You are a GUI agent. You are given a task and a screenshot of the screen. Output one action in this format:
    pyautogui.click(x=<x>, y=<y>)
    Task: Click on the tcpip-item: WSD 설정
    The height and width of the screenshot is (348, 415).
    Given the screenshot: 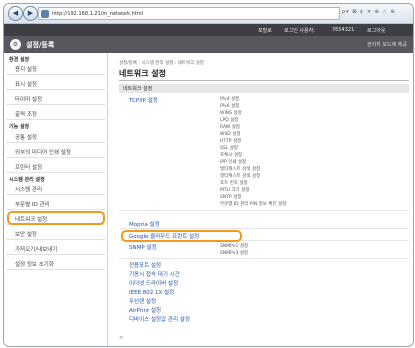 What is the action you would take?
    pyautogui.click(x=230, y=134)
    